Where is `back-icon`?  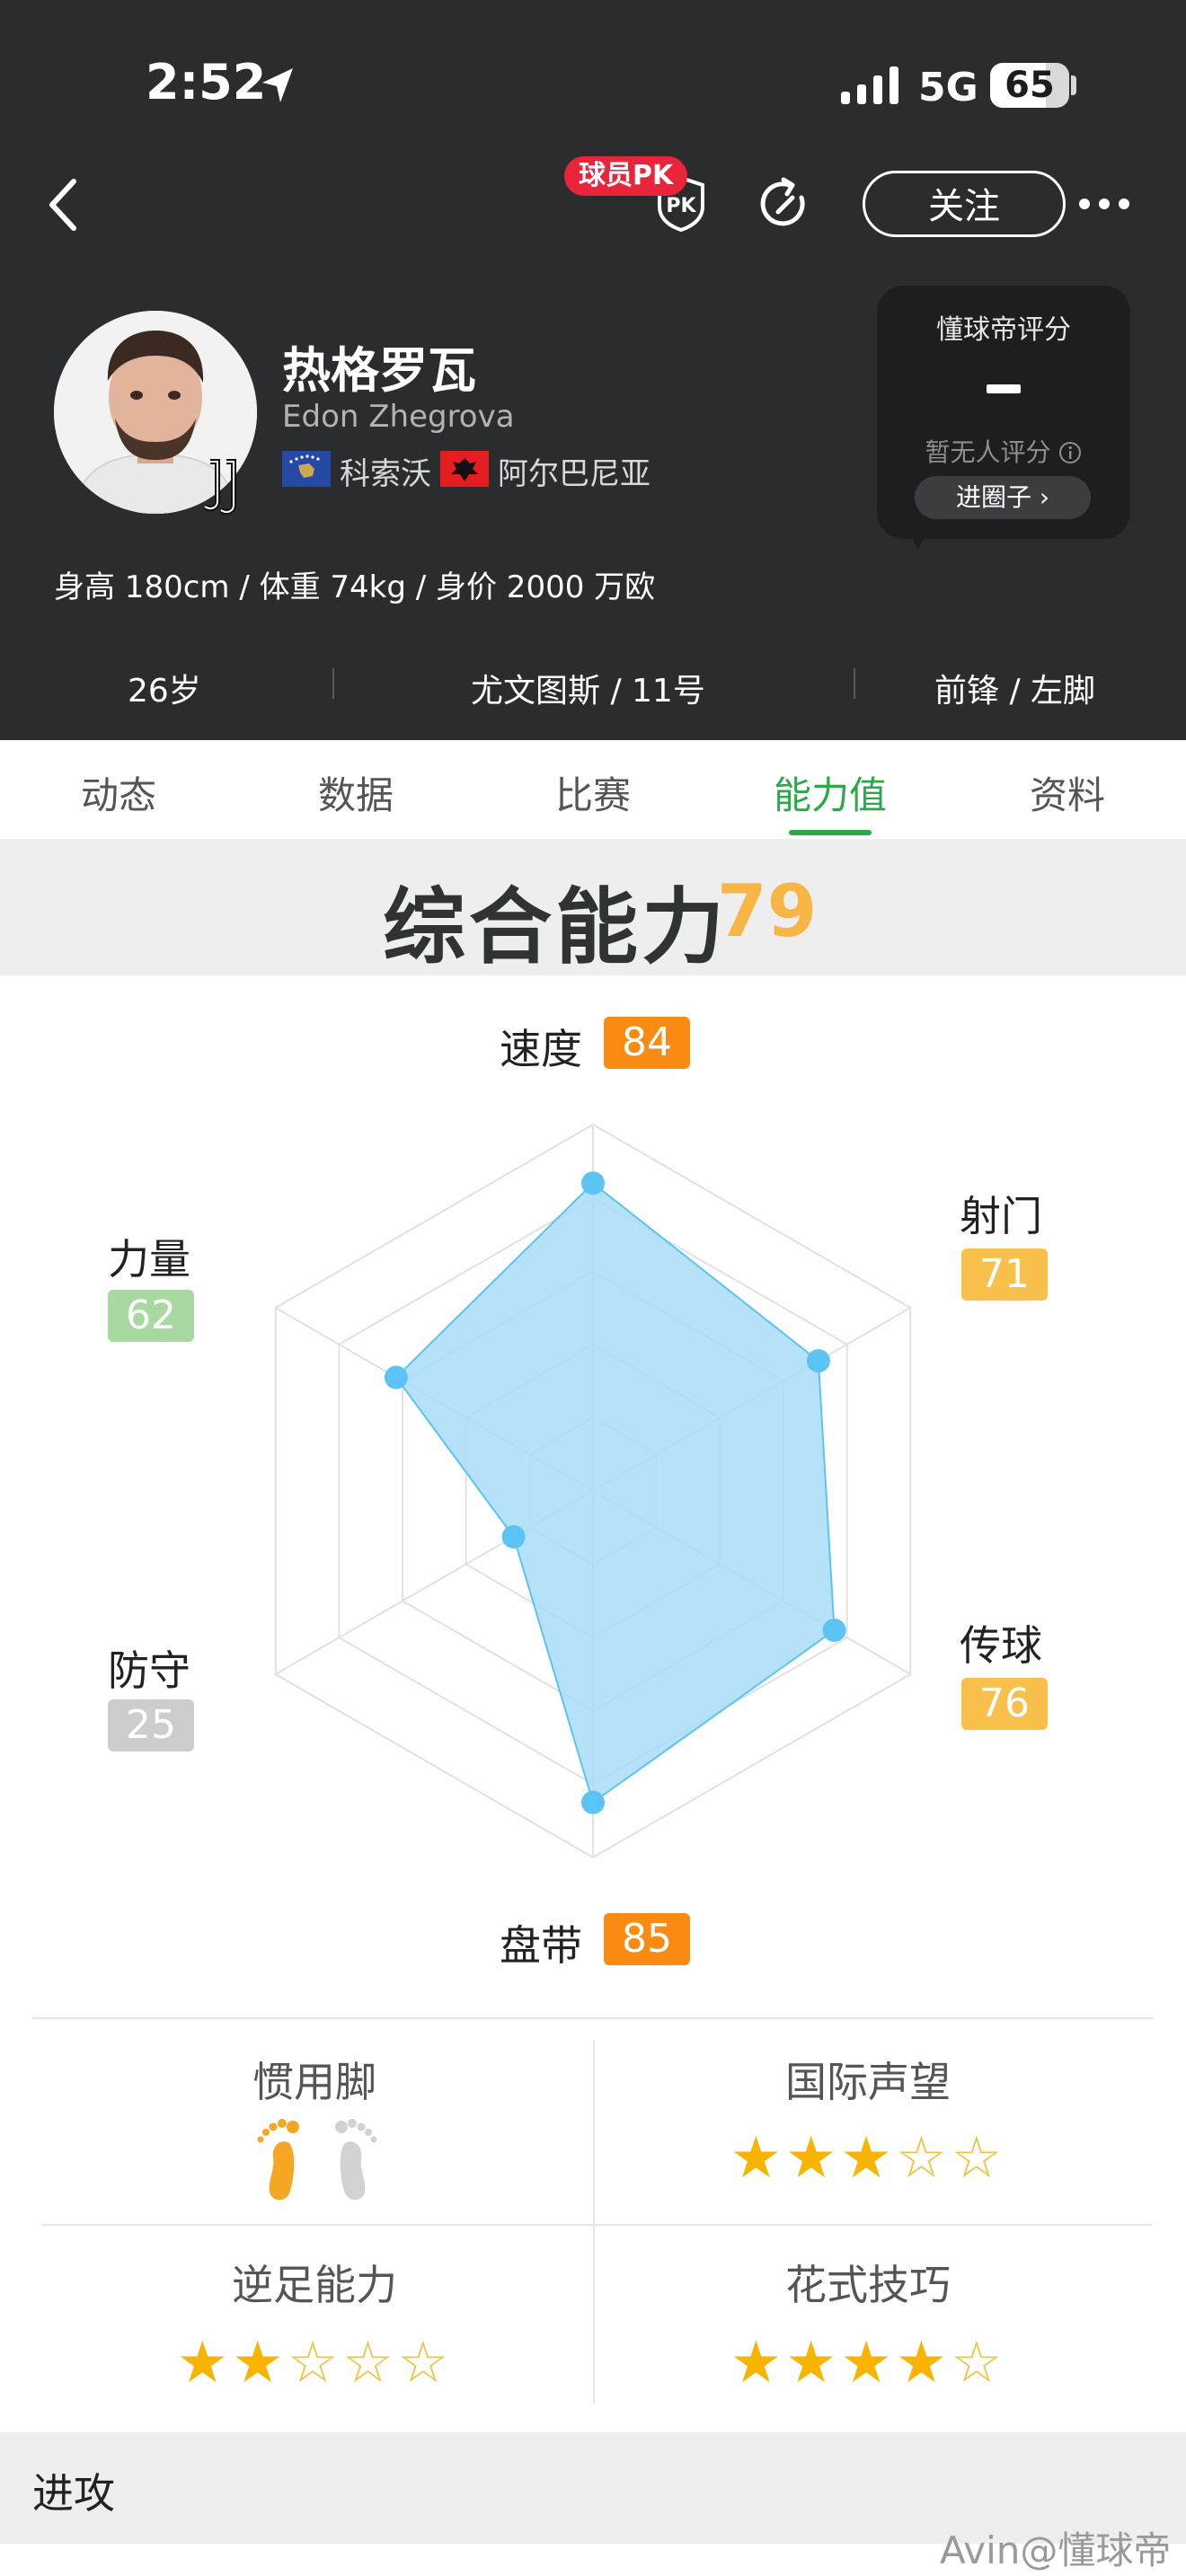 back-icon is located at coordinates (64, 205).